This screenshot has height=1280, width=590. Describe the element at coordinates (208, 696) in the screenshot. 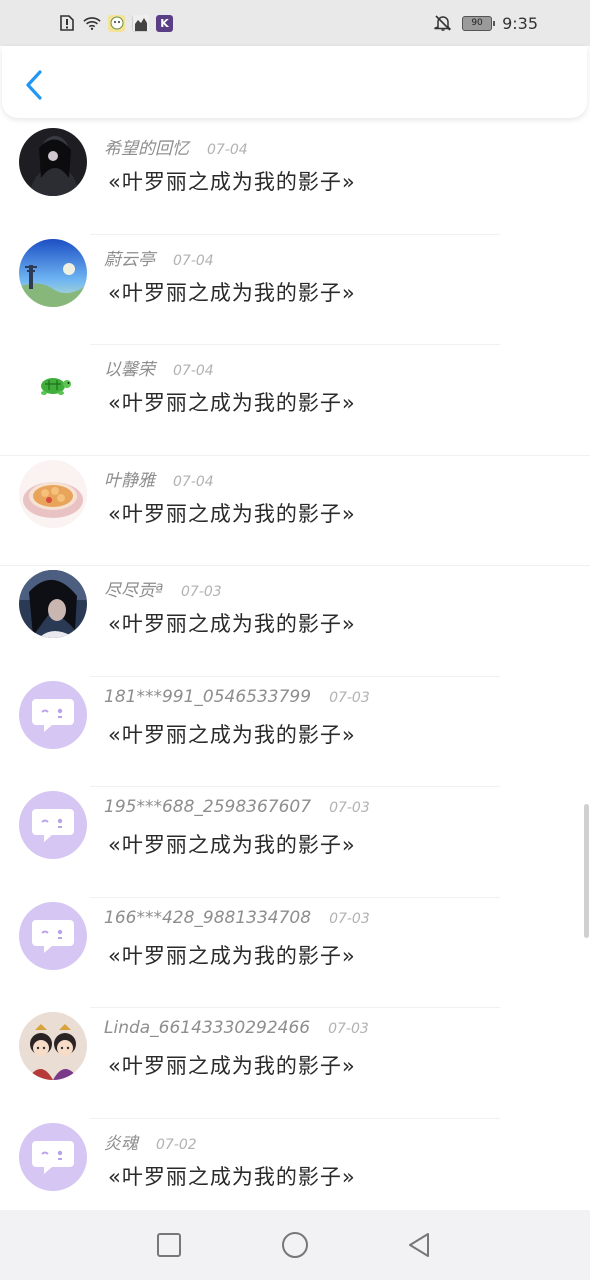

I see `username: 181***991_0546533799` at that location.